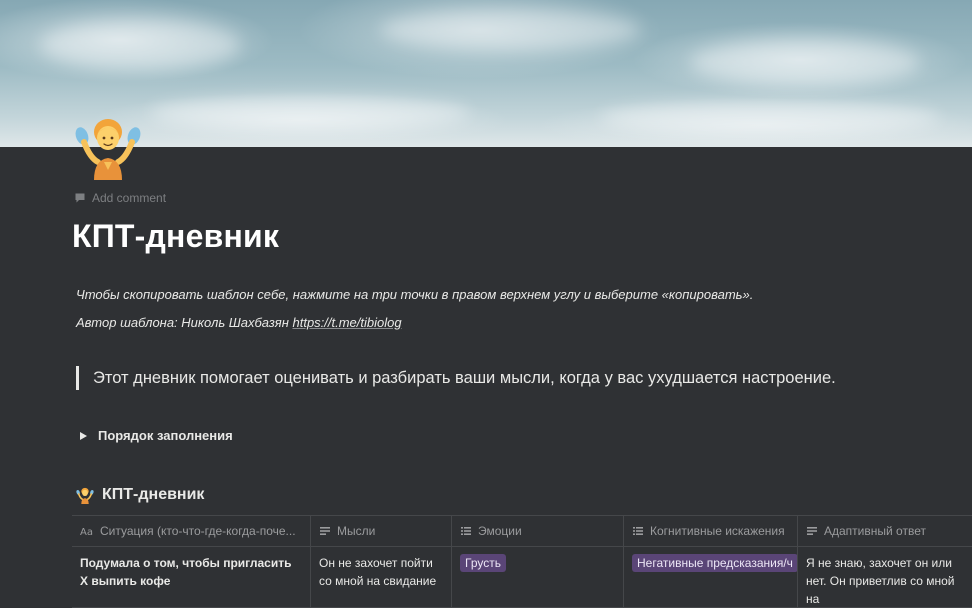  Describe the element at coordinates (538, 531) in the screenshot. I see `column-header-emotions: Эмоции` at that location.